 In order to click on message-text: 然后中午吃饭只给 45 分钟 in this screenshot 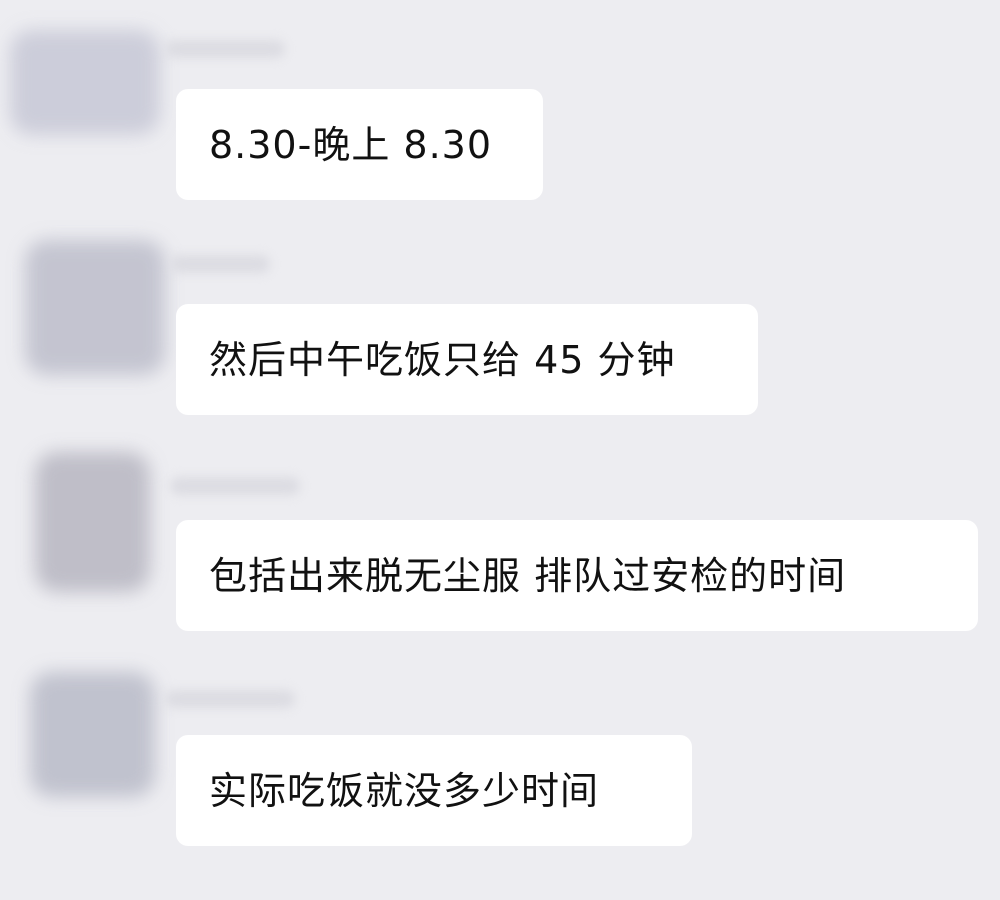, I will do `click(442, 359)`.